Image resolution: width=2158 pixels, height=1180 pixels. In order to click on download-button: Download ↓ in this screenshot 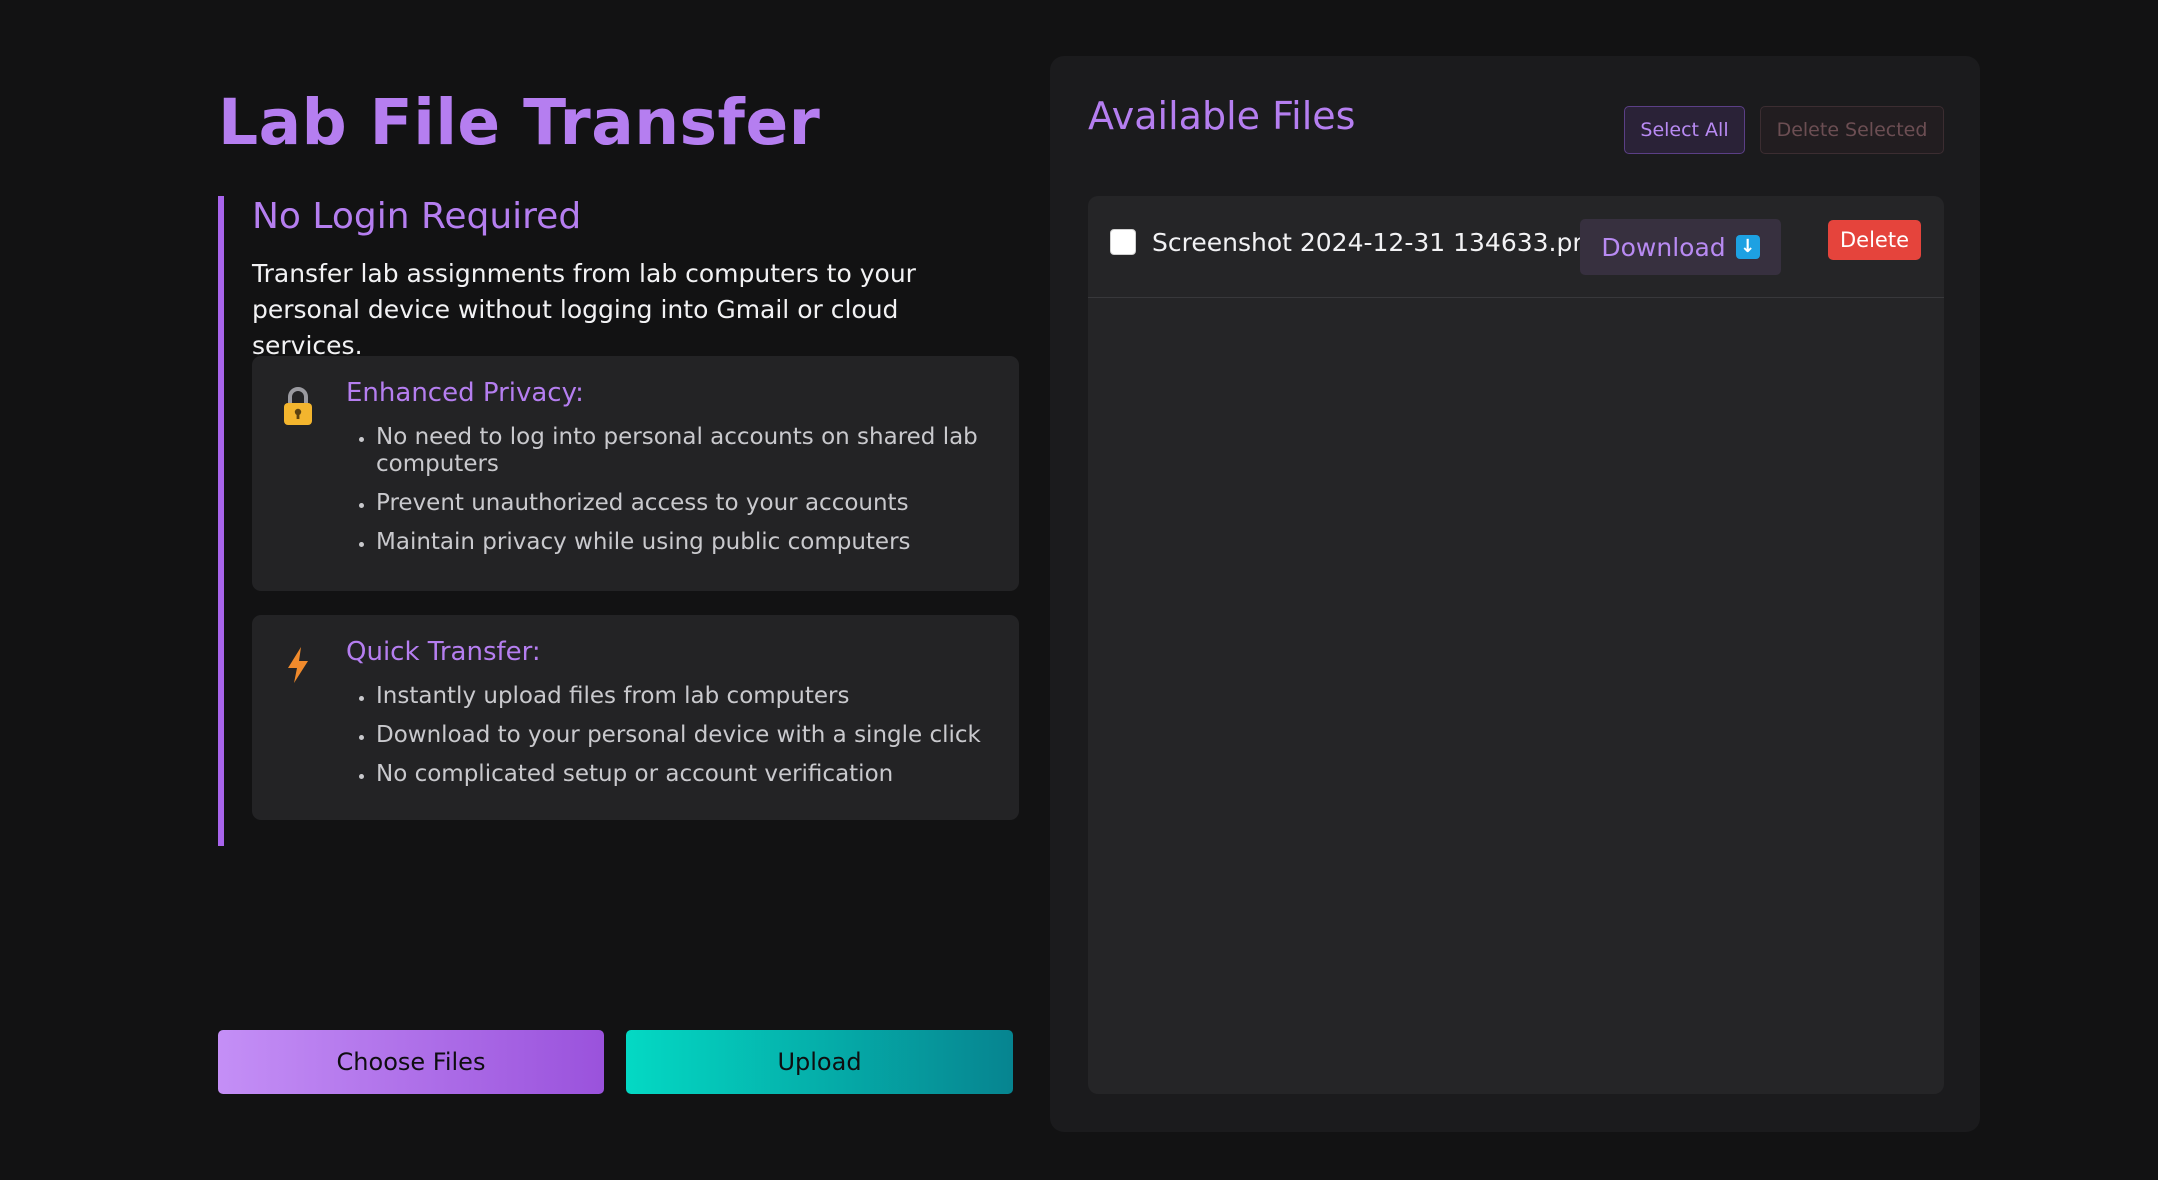, I will do `click(1680, 247)`.